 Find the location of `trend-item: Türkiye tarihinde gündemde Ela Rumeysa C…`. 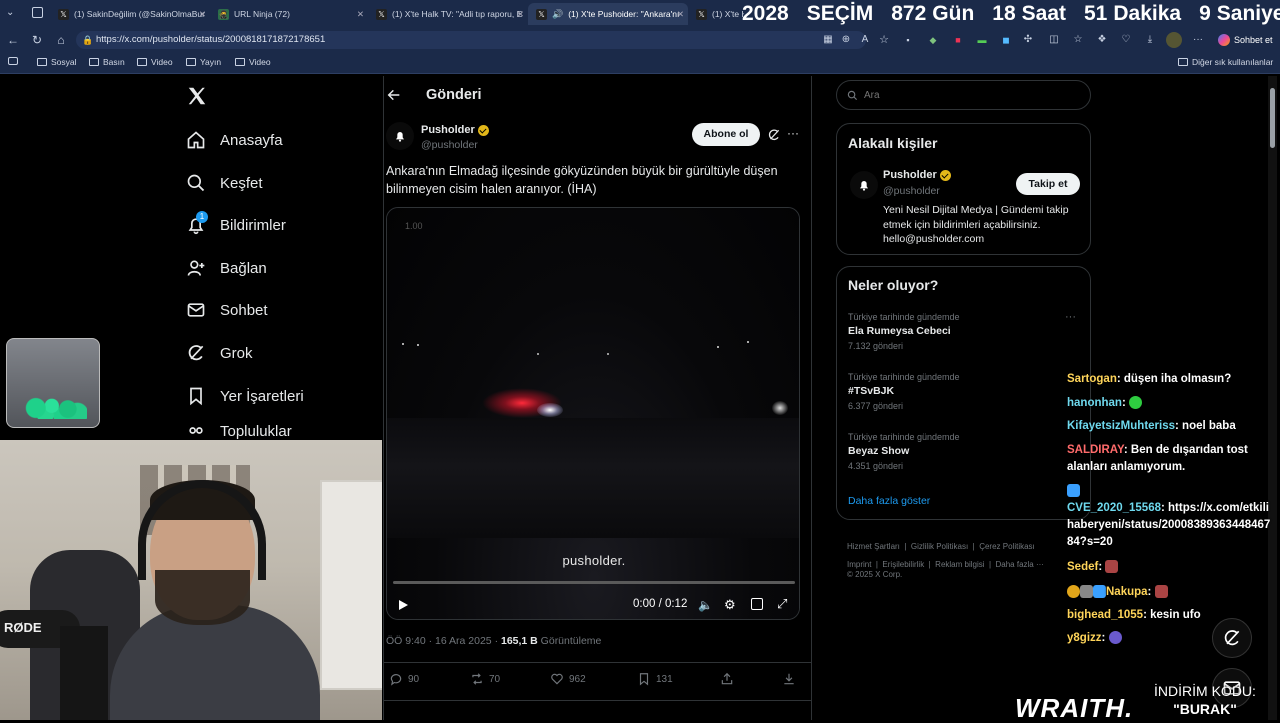

trend-item: Türkiye tarihinde gündemde Ela Rumeysa C… is located at coordinates (963, 331).